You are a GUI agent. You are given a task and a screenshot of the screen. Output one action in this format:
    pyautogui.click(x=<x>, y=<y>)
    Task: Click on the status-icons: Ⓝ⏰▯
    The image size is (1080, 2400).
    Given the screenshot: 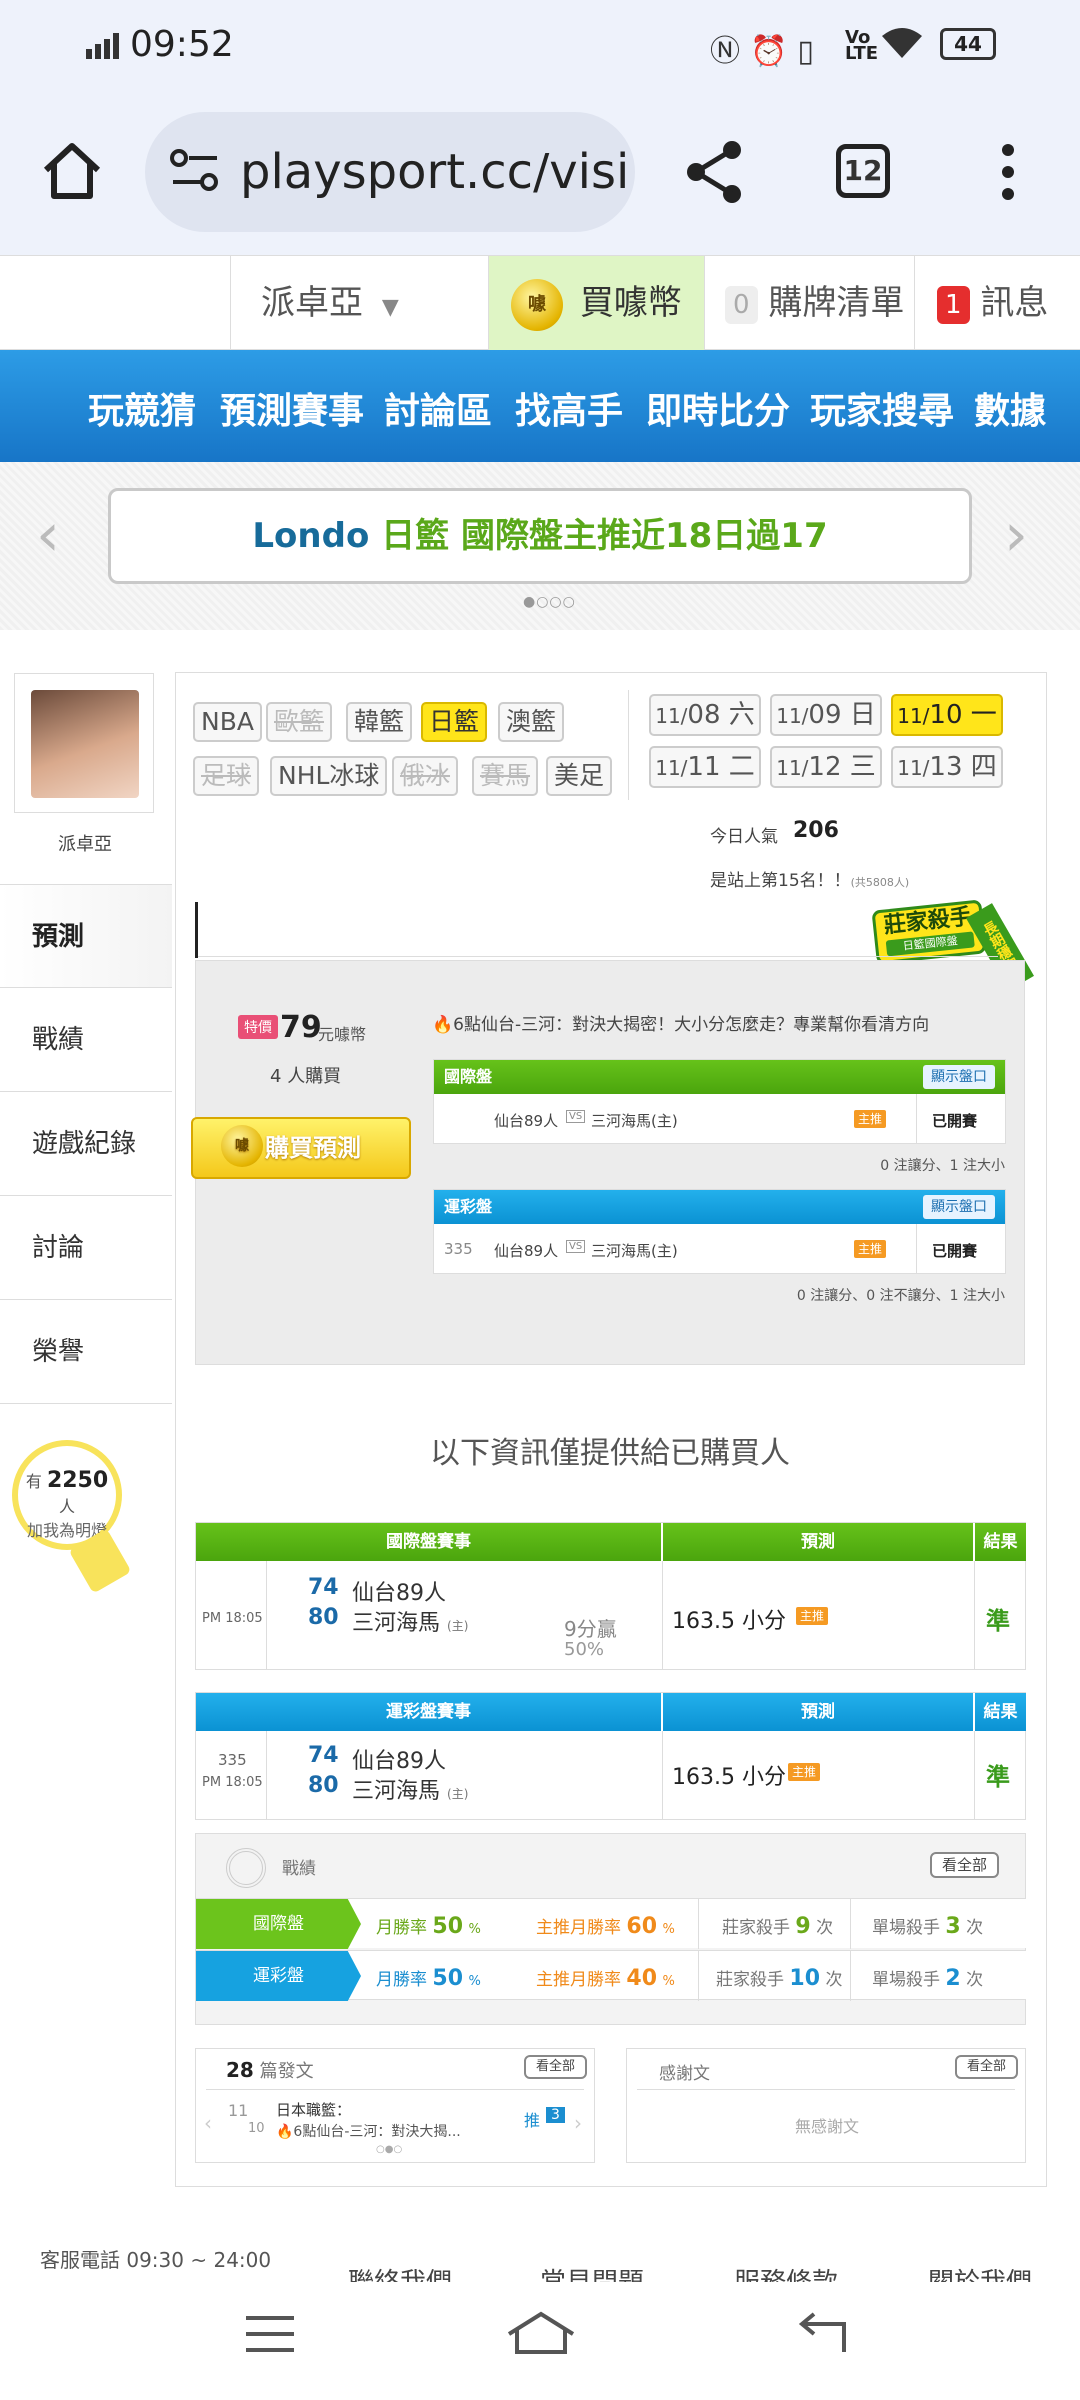 What is the action you would take?
    pyautogui.click(x=767, y=48)
    